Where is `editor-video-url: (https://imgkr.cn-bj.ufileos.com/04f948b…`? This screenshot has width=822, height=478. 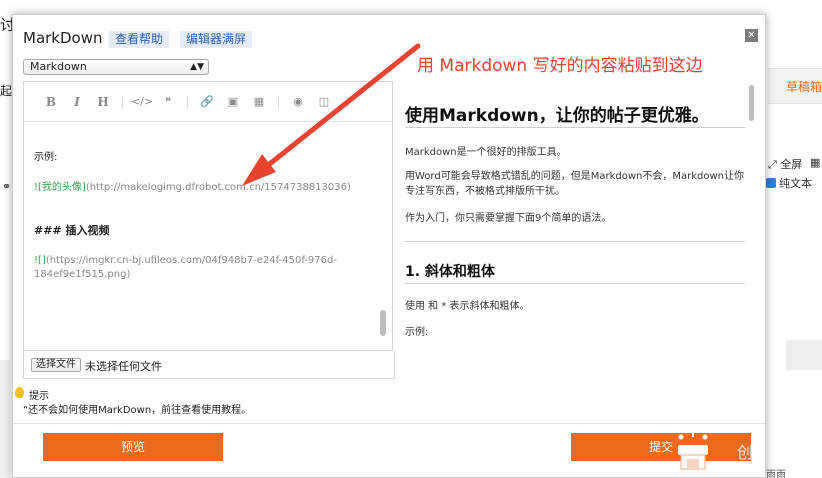
editor-video-url: (https://imgkr.cn-bj.ufileos.com/04f948b… is located at coordinates (185, 267).